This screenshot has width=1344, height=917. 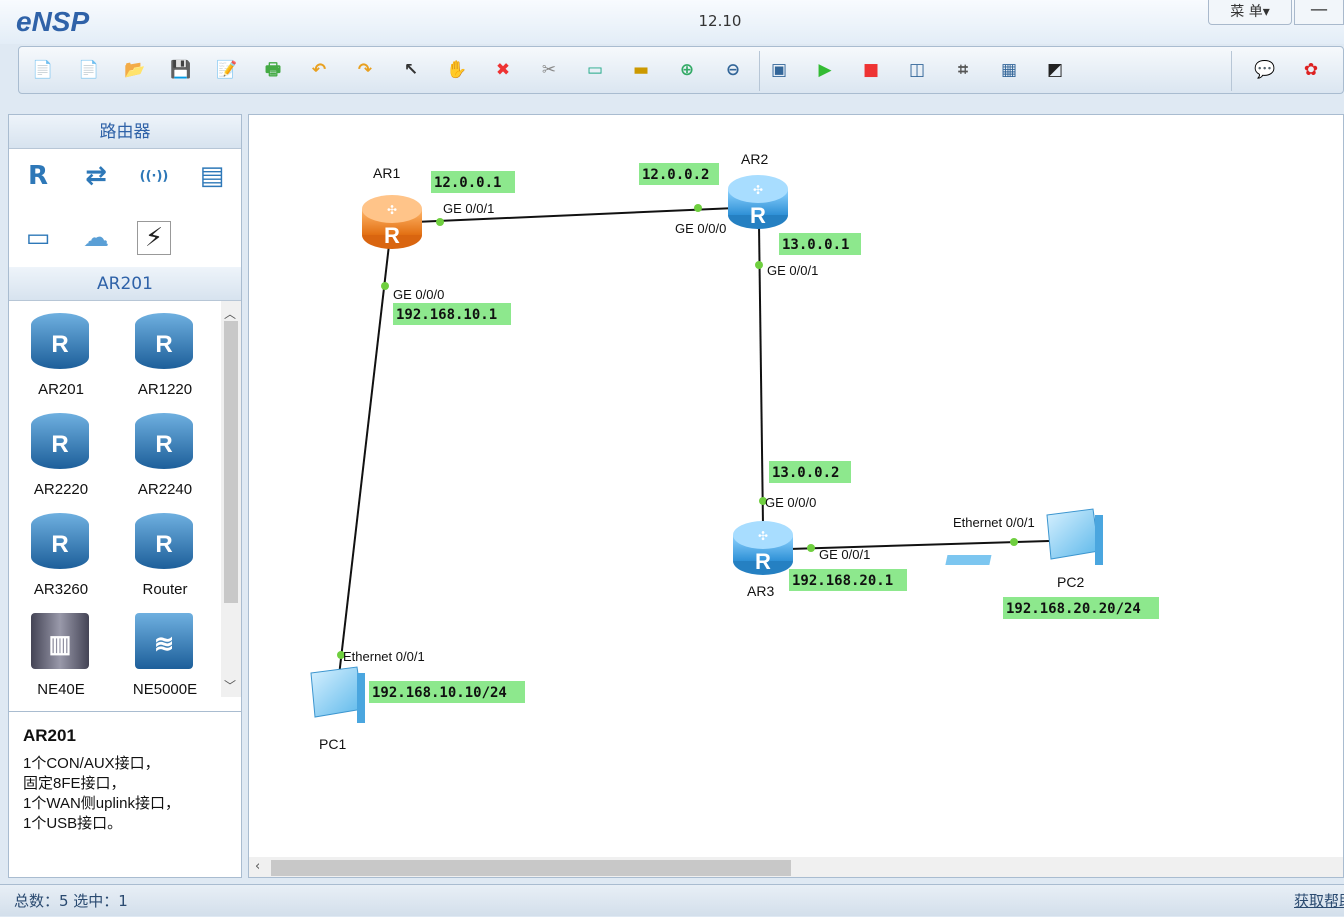 What do you see at coordinates (763, 548) in the screenshot?
I see `router-ar3: R ✣` at bounding box center [763, 548].